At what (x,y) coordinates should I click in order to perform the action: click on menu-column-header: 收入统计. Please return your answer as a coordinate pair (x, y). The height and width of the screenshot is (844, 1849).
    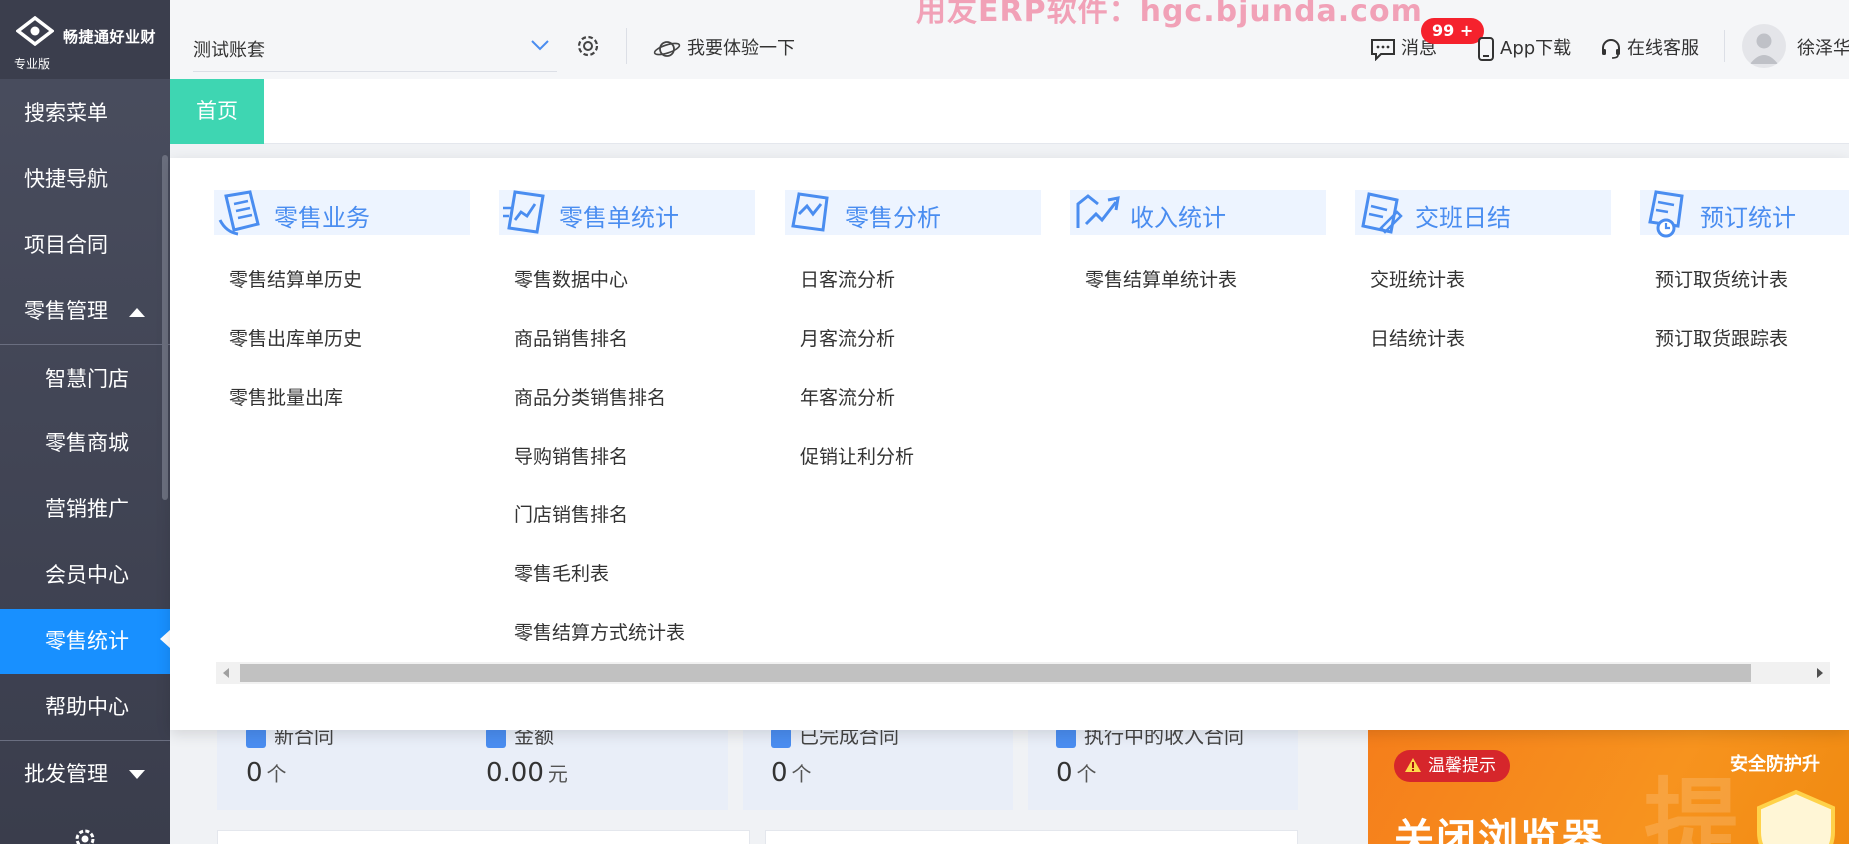
    Looking at the image, I should click on (1198, 212).